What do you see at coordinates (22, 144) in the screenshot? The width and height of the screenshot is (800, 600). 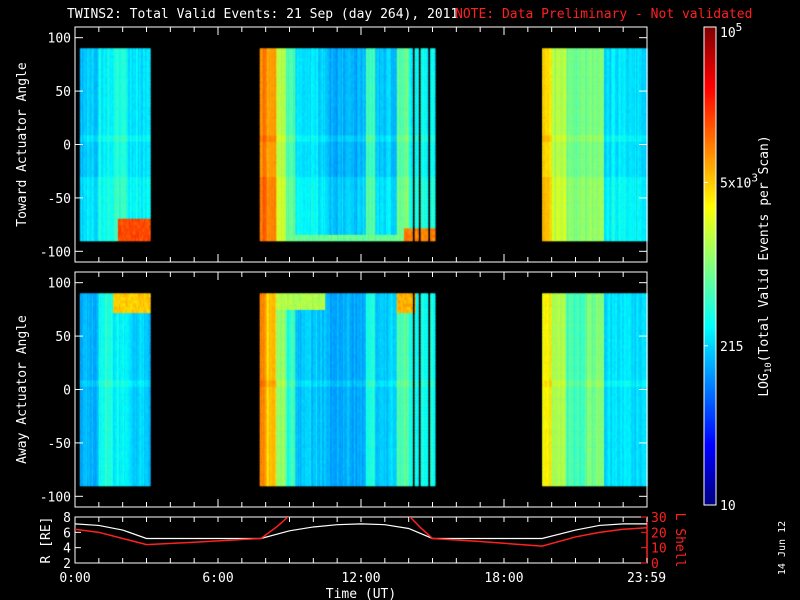 I see `y-axis-label: Toward Actuator Angle` at bounding box center [22, 144].